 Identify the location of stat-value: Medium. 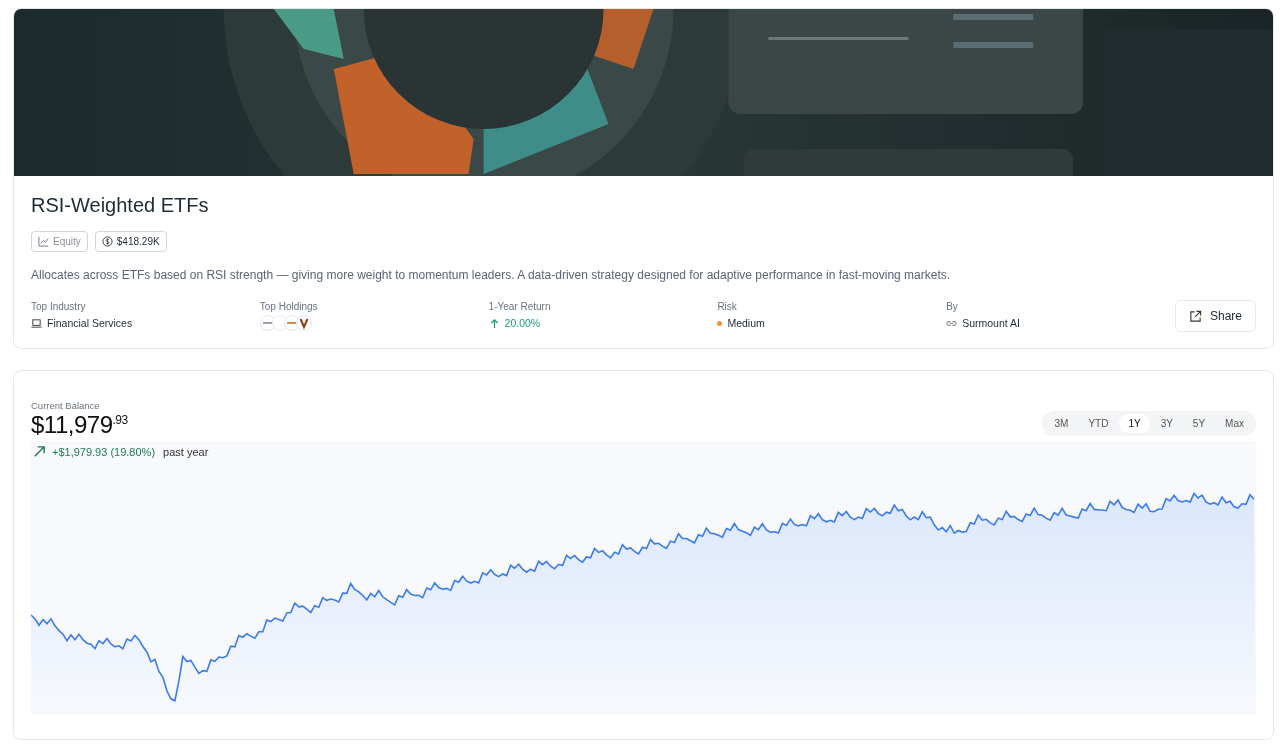
(746, 323).